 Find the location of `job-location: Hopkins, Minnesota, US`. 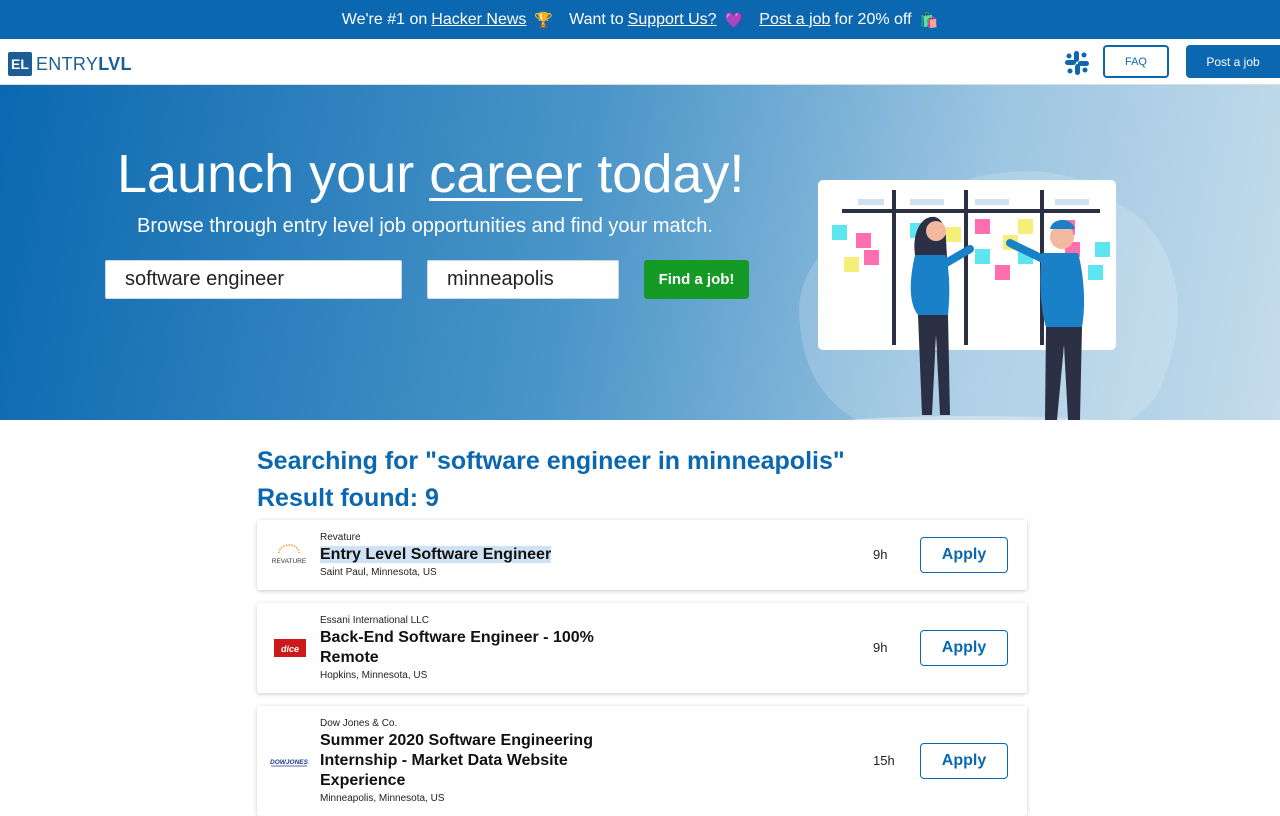

job-location: Hopkins, Minnesota, US is located at coordinates (374, 675).